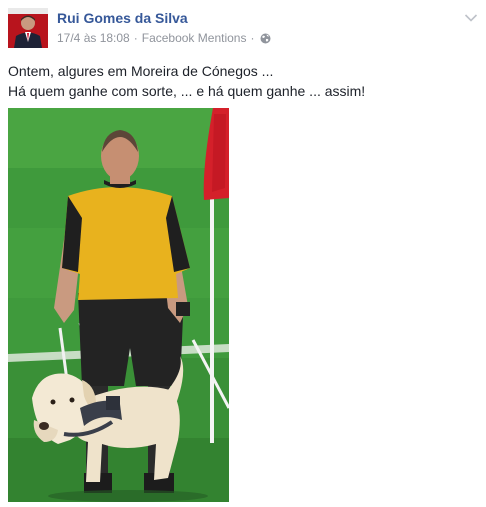  Describe the element at coordinates (93, 38) in the screenshot. I see `post-timestamp-link: 17/4 às 18:08` at that location.